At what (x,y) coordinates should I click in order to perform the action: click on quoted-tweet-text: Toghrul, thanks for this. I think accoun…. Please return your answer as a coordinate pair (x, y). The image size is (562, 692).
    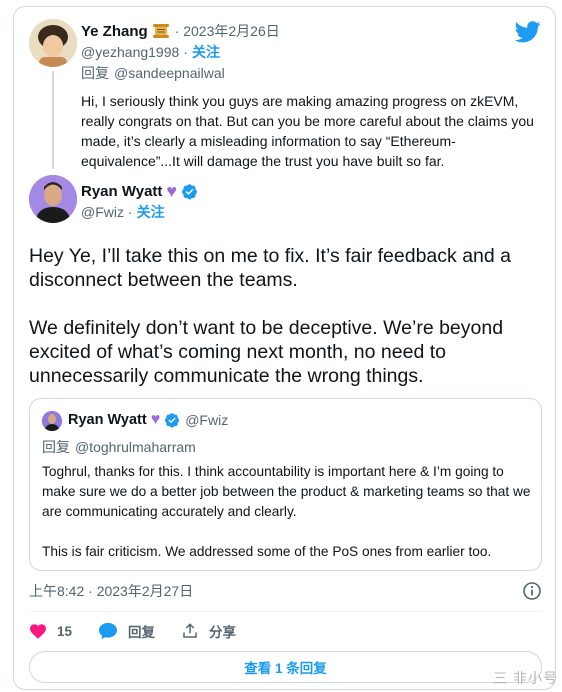
    Looking at the image, I should click on (287, 512).